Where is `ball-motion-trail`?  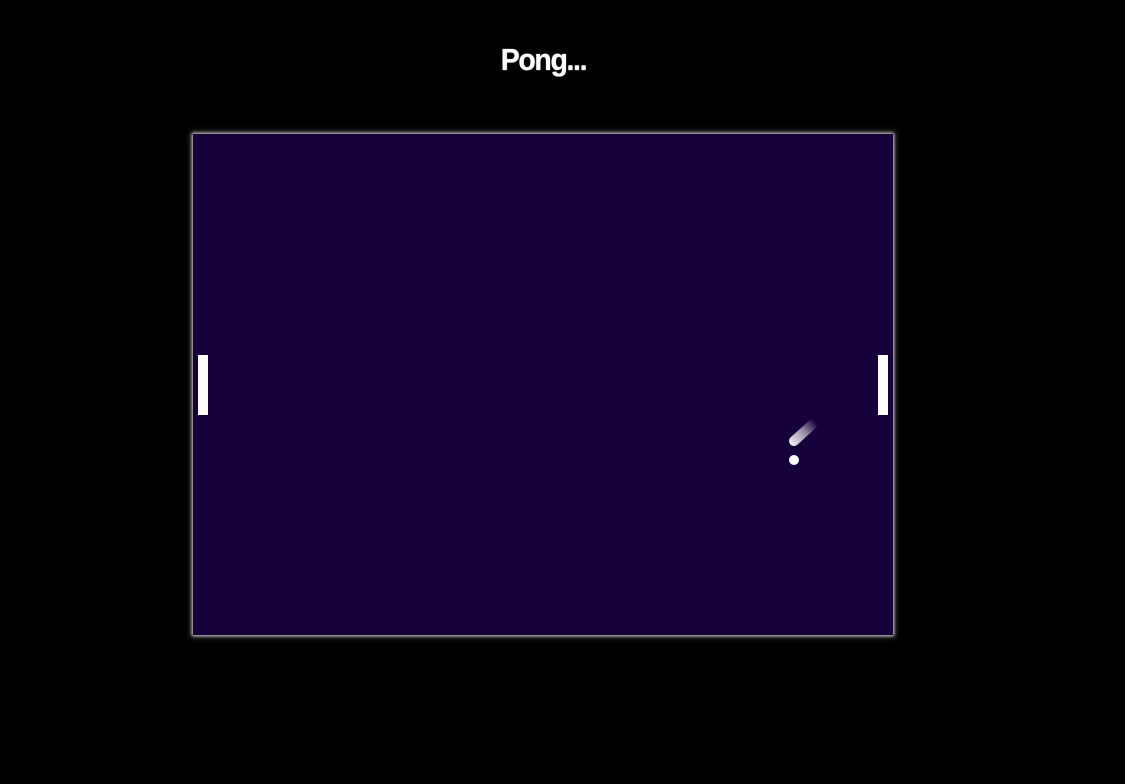 ball-motion-trail is located at coordinates (802, 433).